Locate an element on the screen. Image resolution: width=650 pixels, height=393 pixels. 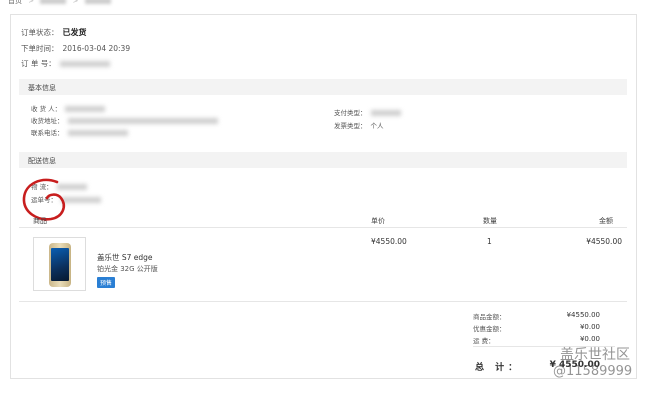
delivery-info-header: 配送信息 is located at coordinates (323, 160).